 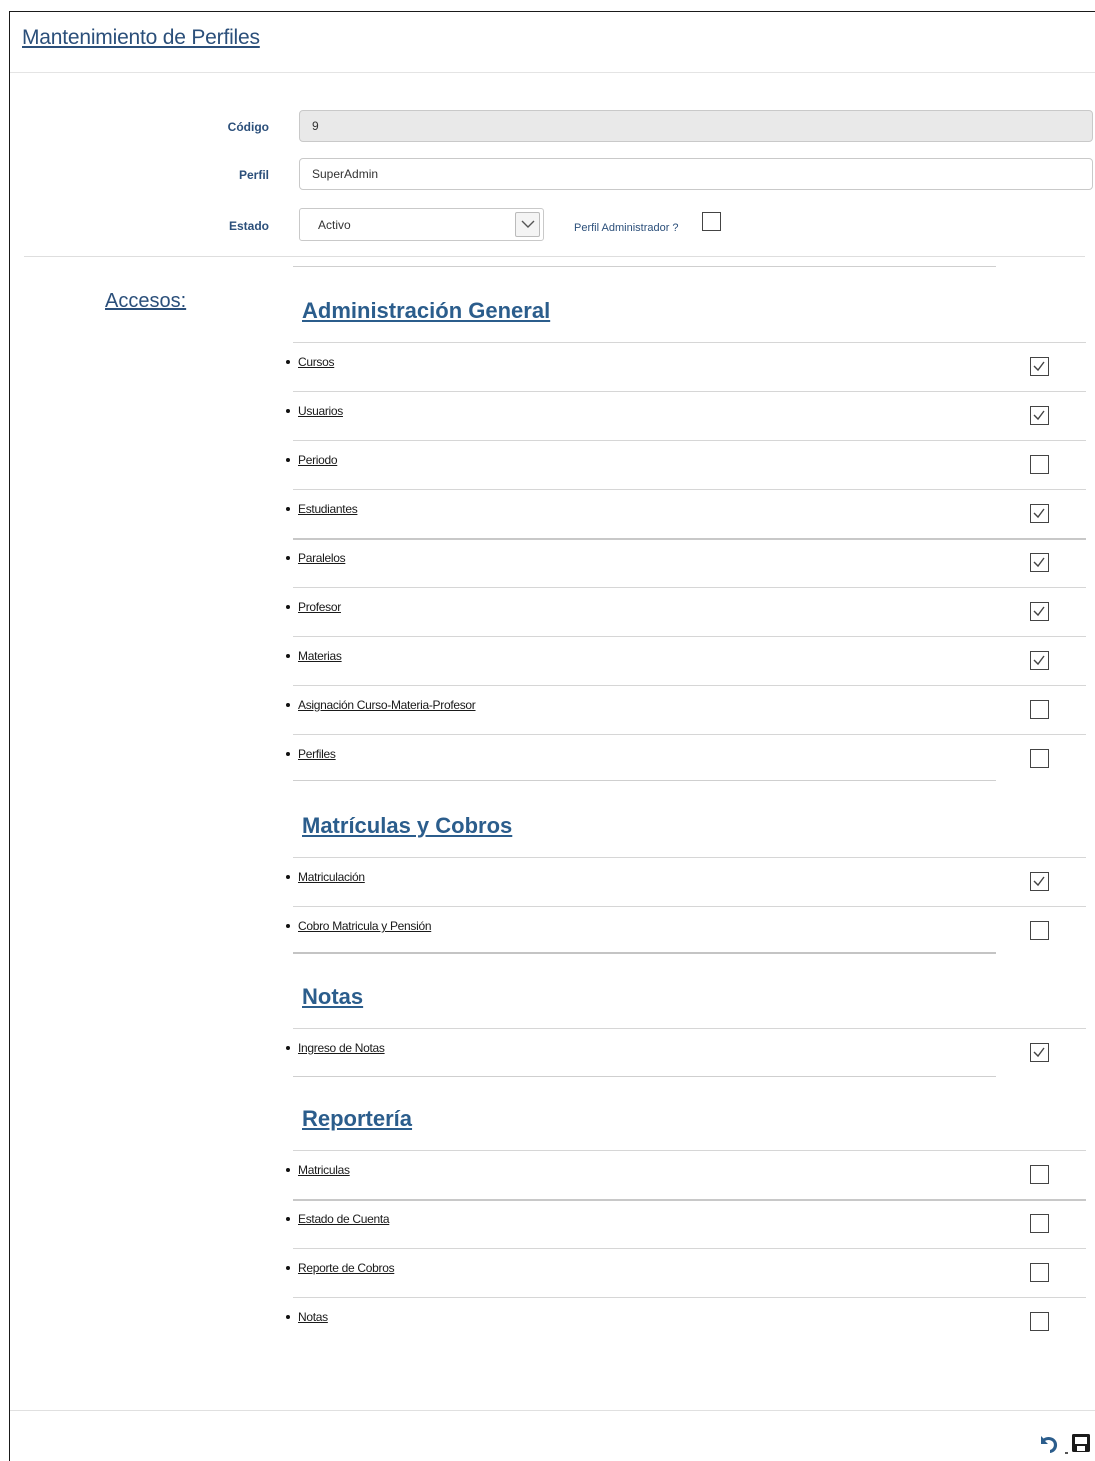 What do you see at coordinates (318, 460) in the screenshot?
I see `access-item-link: Periodo` at bounding box center [318, 460].